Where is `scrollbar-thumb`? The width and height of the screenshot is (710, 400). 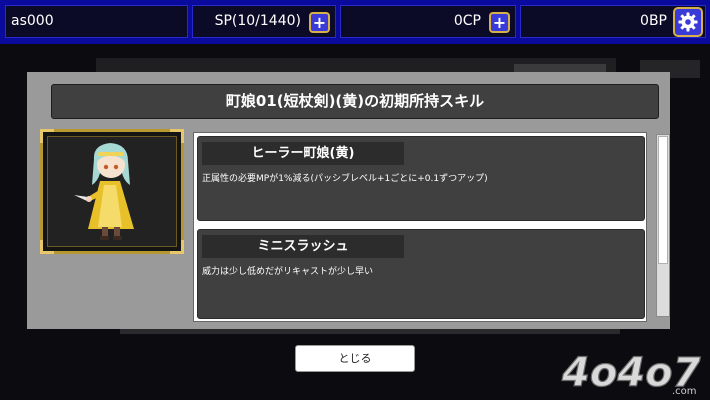 scrollbar-thumb is located at coordinates (663, 200).